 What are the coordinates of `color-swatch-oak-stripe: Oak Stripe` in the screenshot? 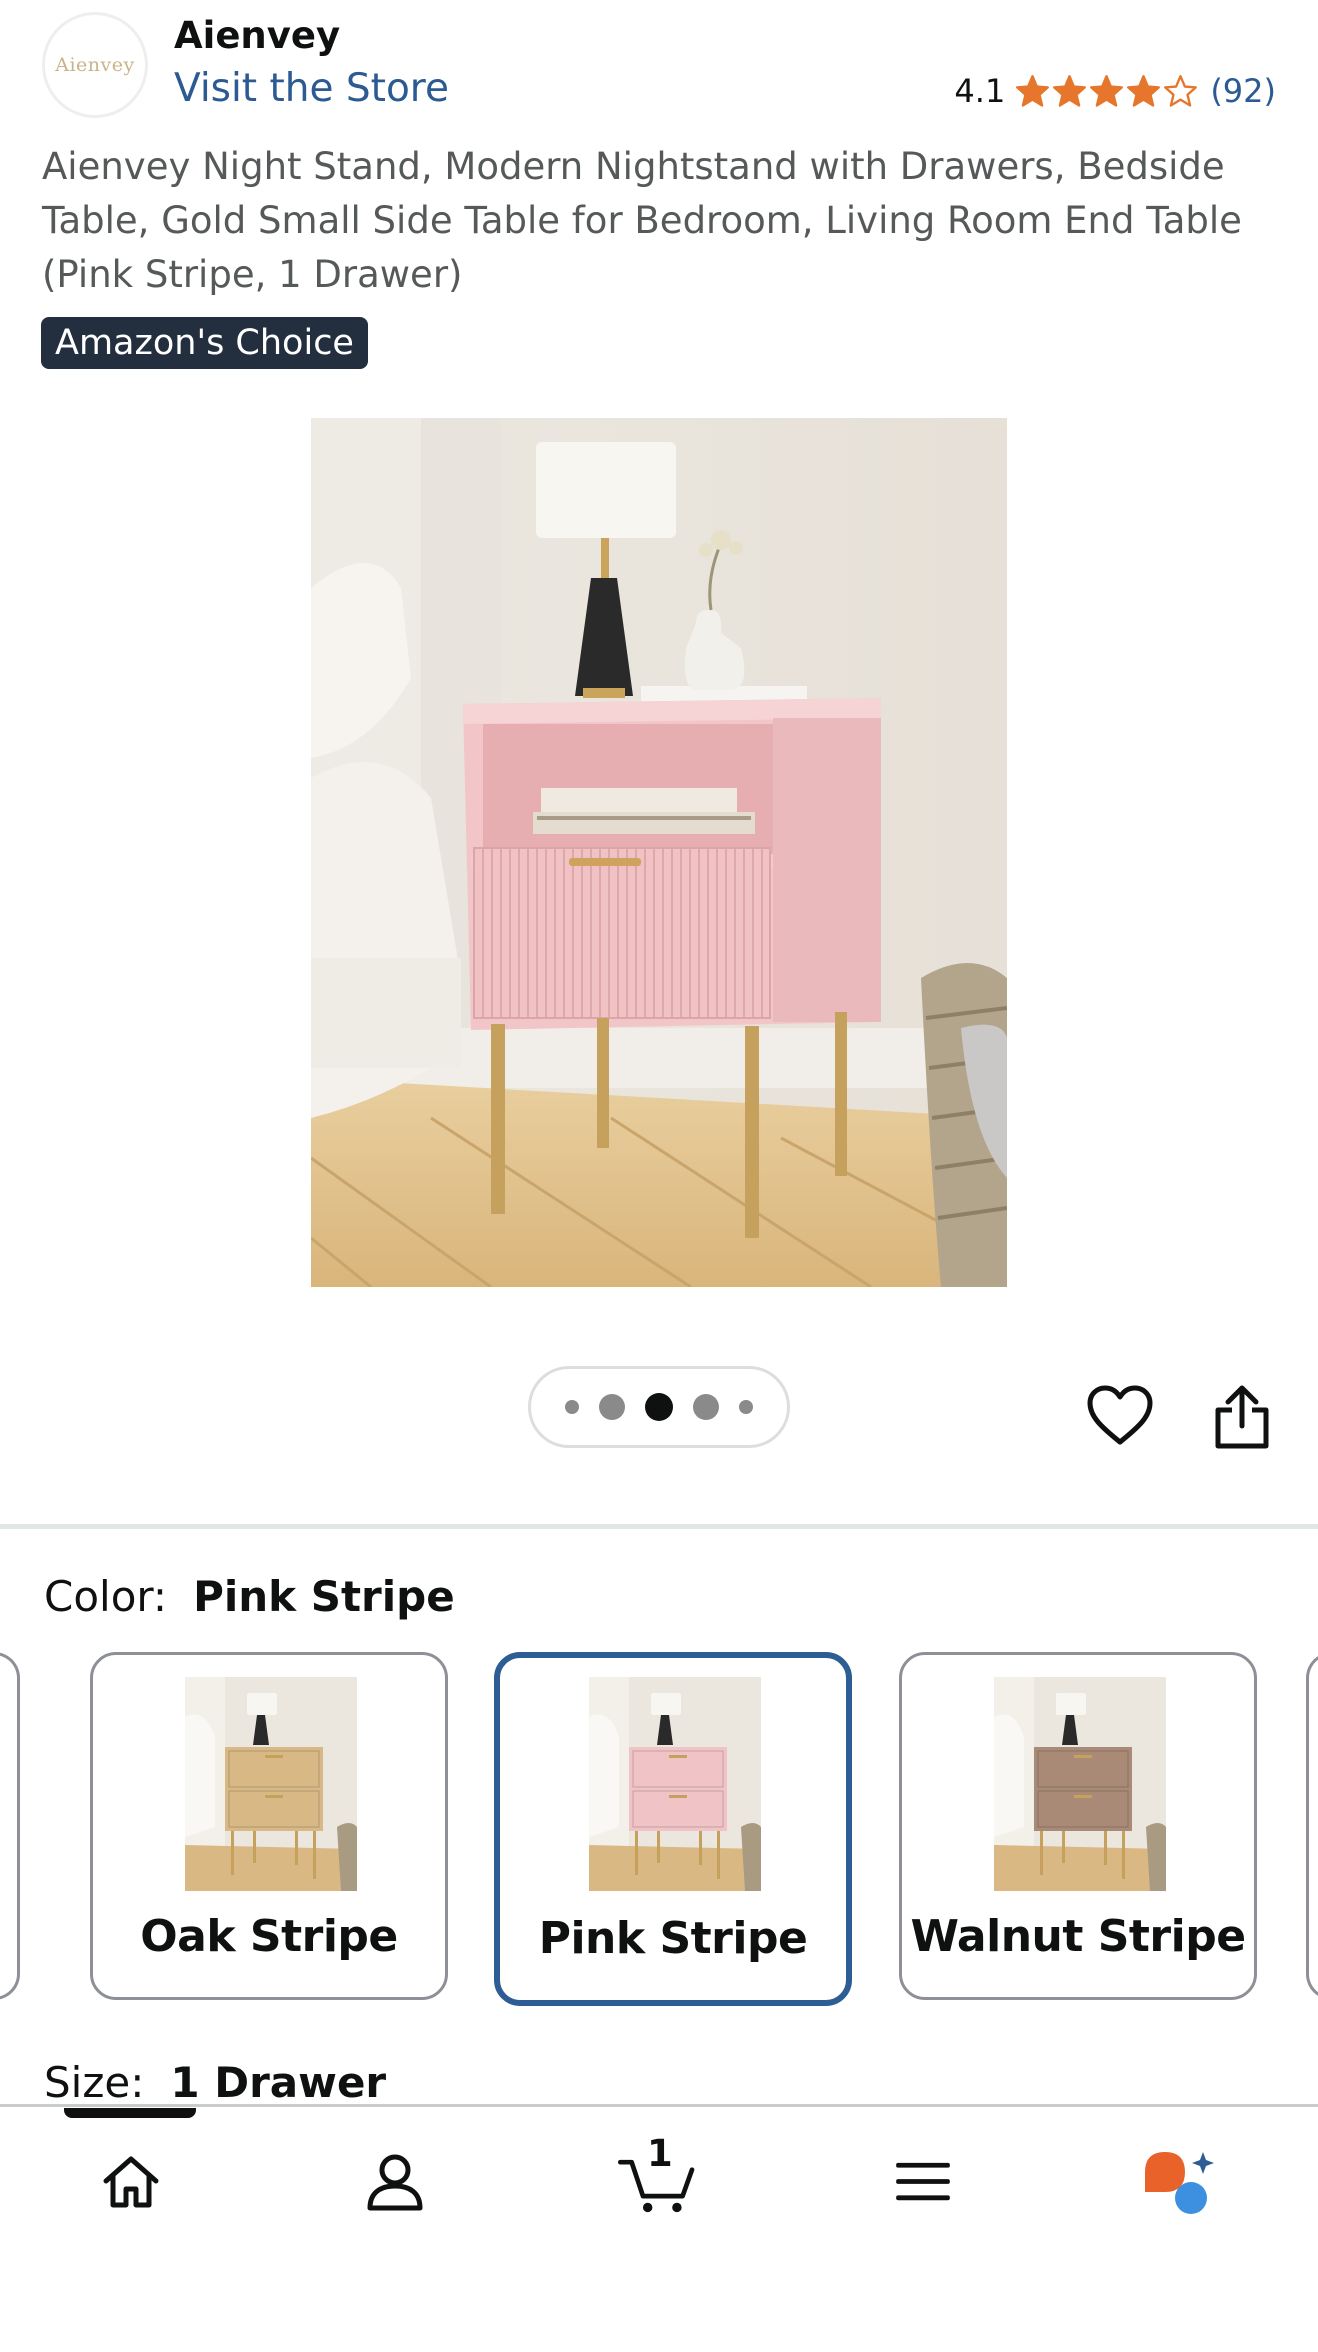 It's located at (269, 1826).